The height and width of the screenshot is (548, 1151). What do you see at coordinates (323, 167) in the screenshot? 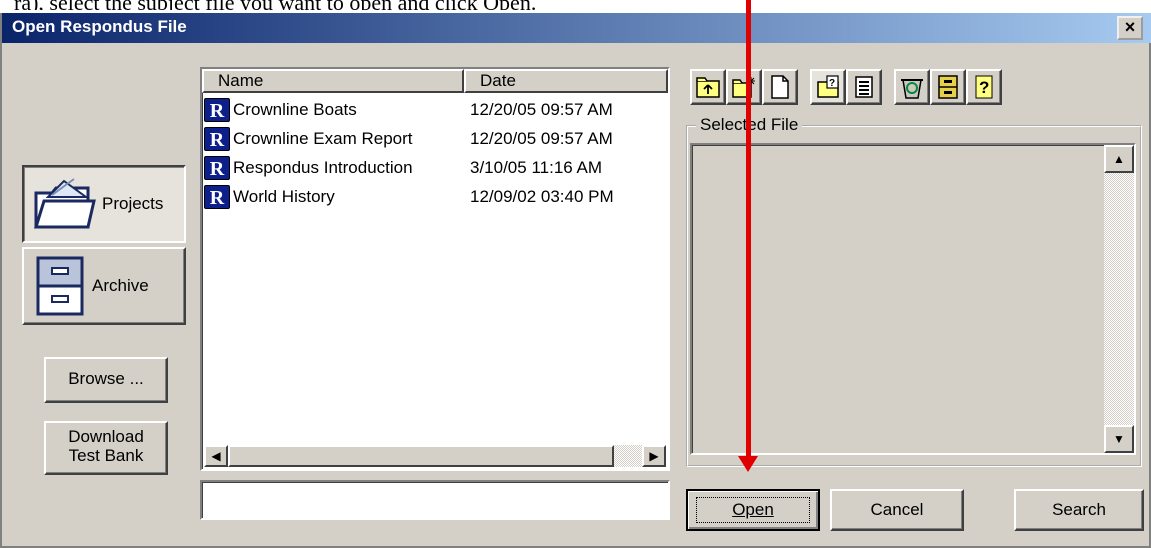
I see `file-name: Respondus Introduction` at bounding box center [323, 167].